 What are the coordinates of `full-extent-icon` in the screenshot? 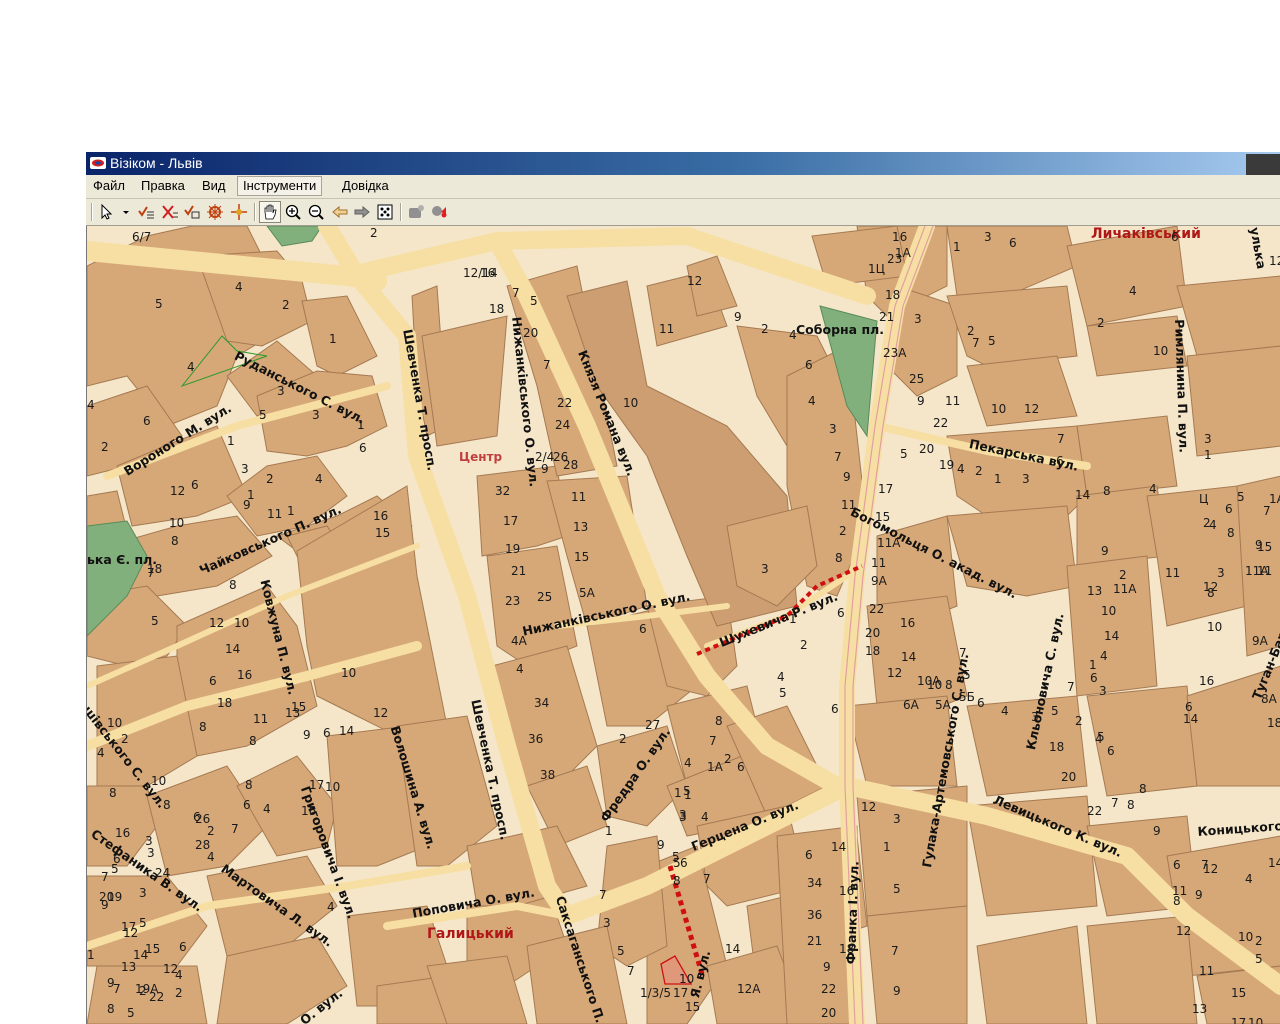 It's located at (385, 212).